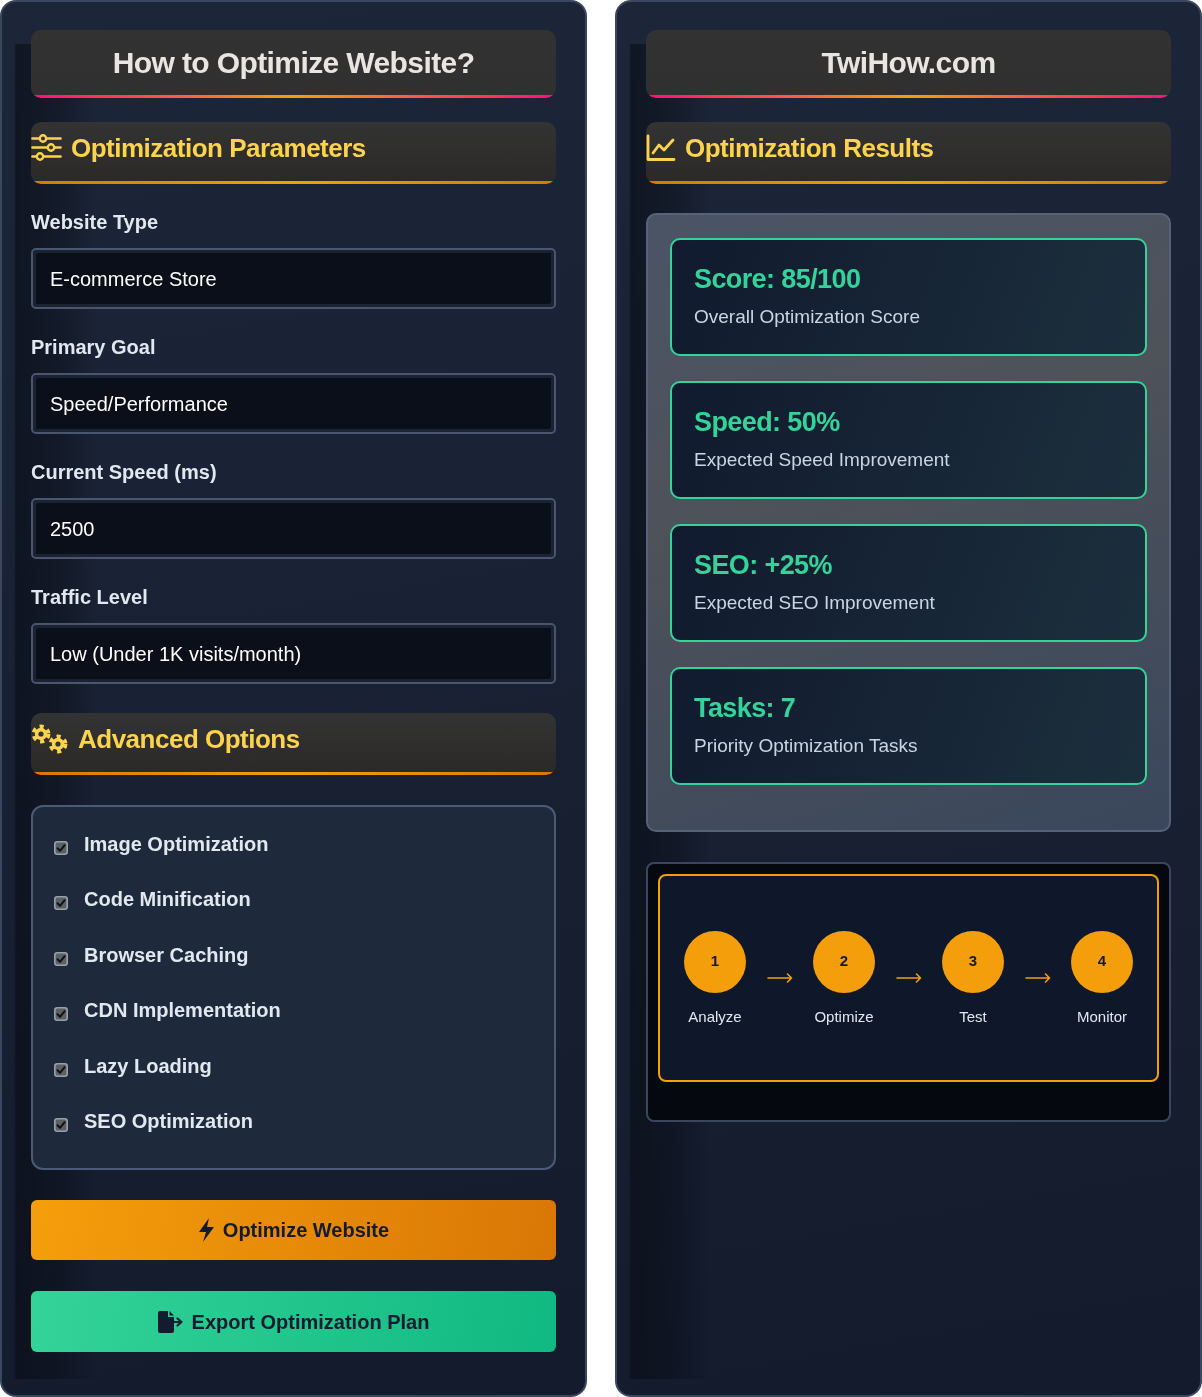 Image resolution: width=1202 pixels, height=1397 pixels. Describe the element at coordinates (46, 147) in the screenshot. I see `sliders-icon` at that location.